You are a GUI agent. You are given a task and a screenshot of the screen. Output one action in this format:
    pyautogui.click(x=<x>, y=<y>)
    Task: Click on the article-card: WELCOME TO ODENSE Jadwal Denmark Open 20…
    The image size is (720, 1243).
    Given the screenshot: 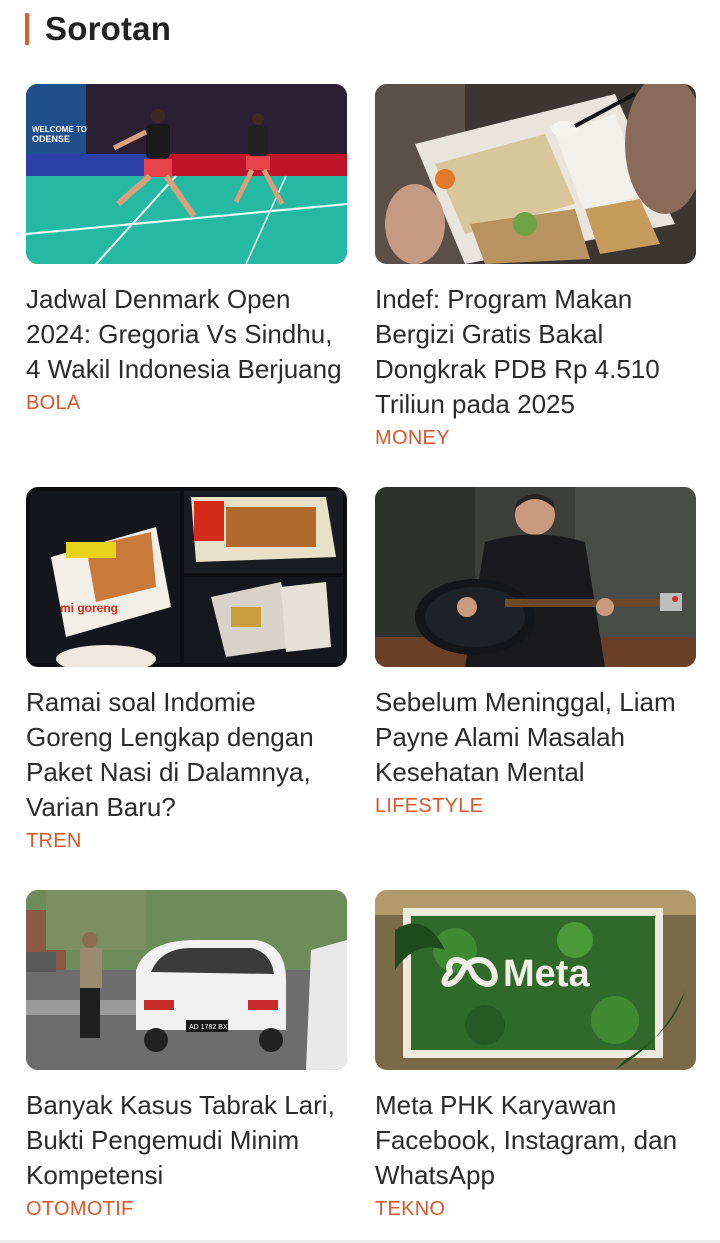 What is the action you would take?
    pyautogui.click(x=186, y=249)
    